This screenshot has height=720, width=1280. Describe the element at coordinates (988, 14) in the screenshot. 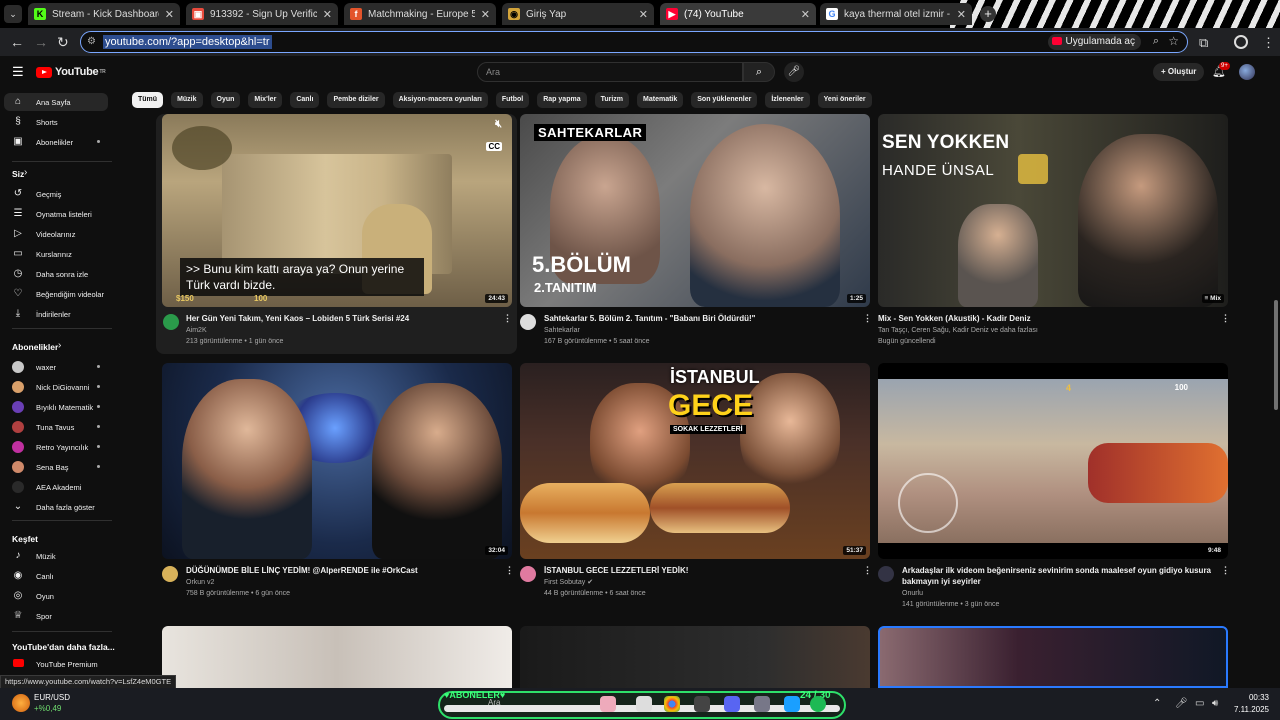

I see `new-tab-button: +` at that location.